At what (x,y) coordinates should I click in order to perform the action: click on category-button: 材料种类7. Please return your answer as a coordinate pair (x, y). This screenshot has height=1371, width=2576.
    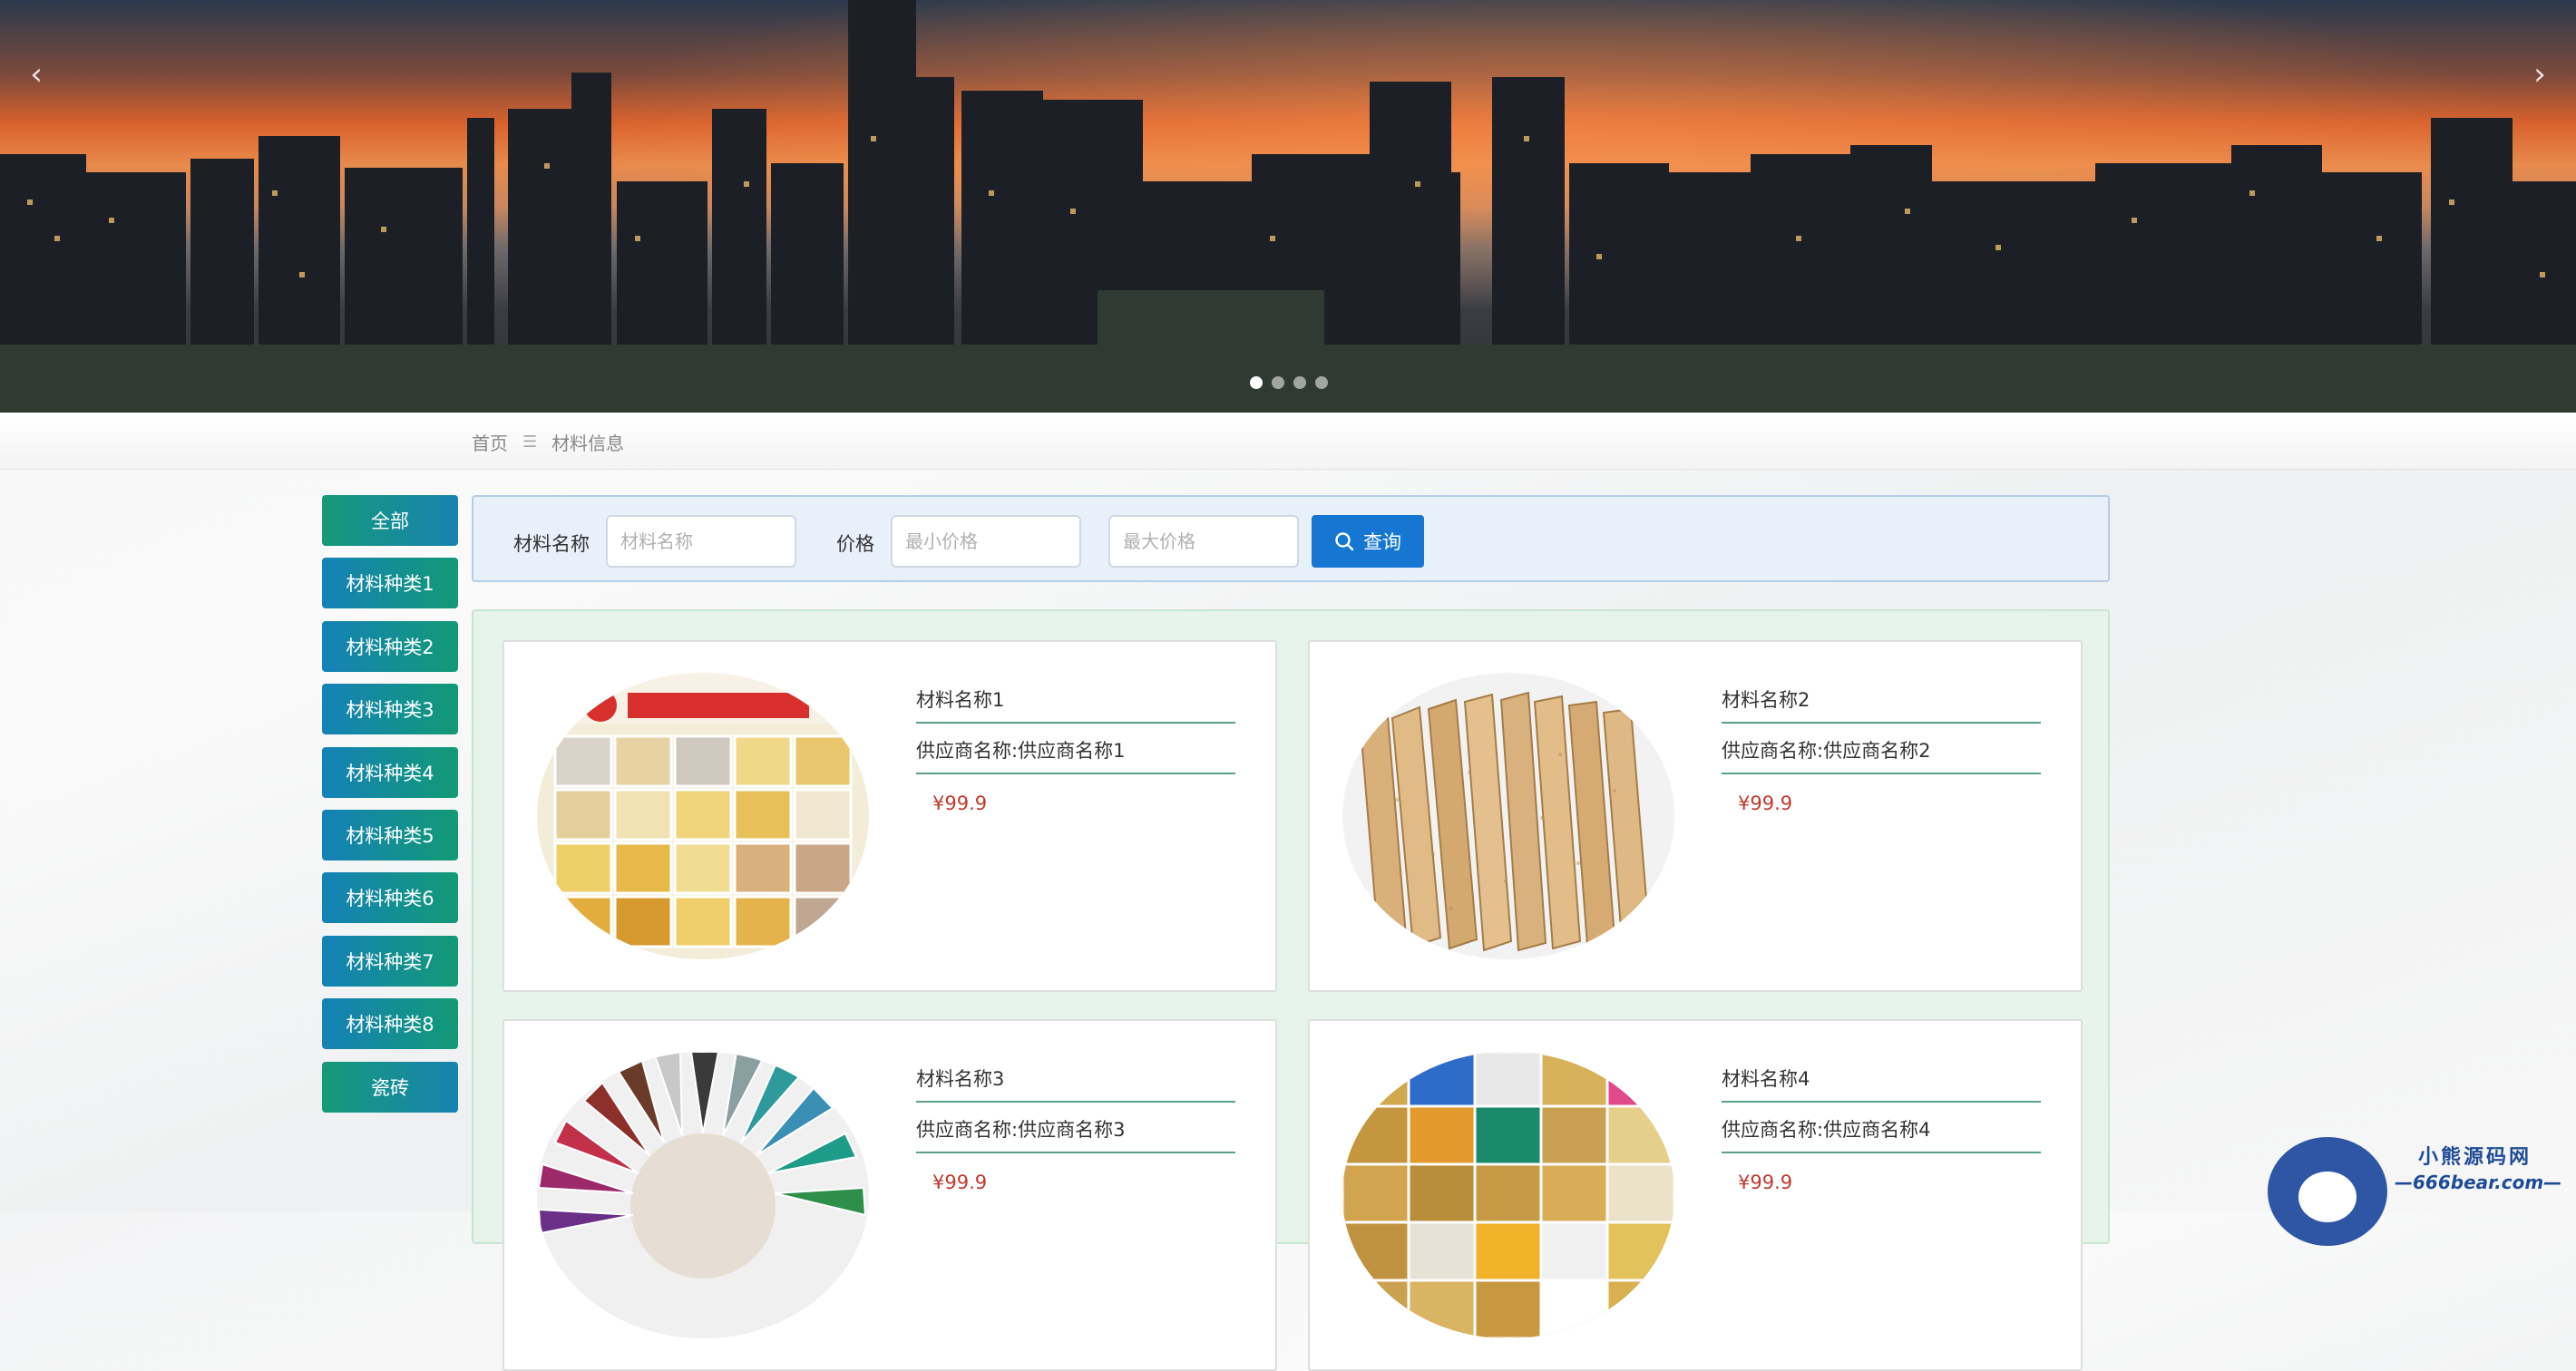
    Looking at the image, I should click on (390, 961).